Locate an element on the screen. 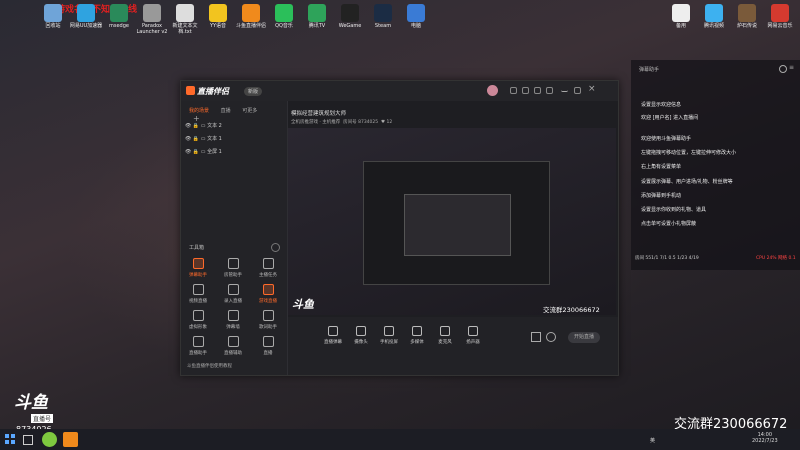  settings-icon is located at coordinates (549, 90).